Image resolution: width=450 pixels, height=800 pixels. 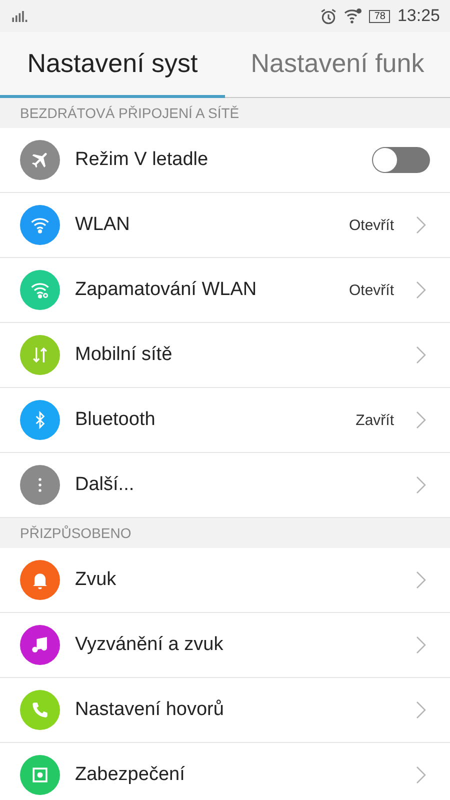 What do you see at coordinates (379, 16) in the screenshot?
I see `battery-level: 78` at bounding box center [379, 16].